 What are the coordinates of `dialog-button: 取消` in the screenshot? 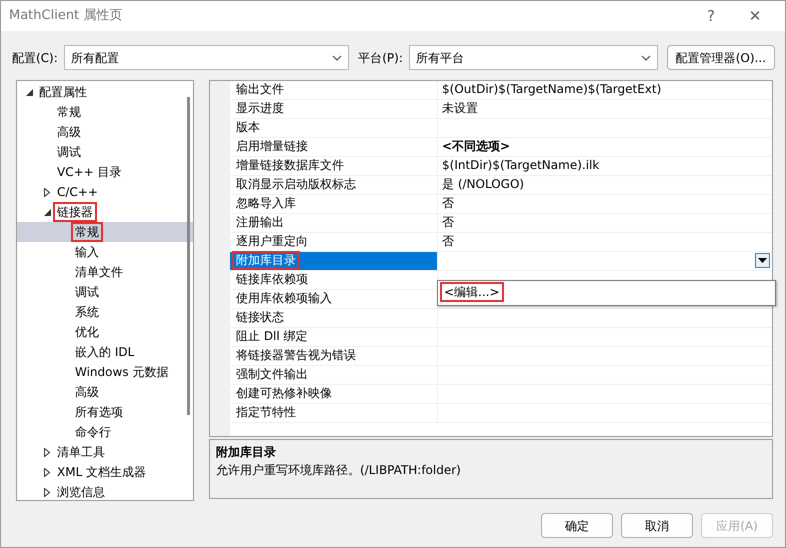 It's located at (657, 525).